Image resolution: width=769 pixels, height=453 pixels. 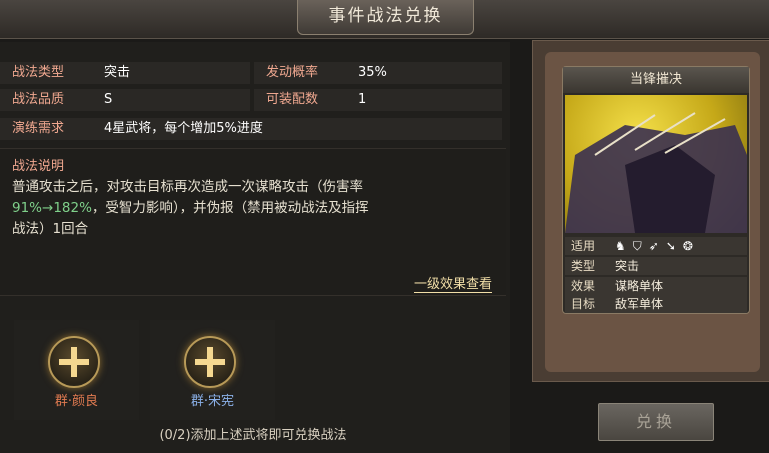 I want to click on shield-icon: ⛉, so click(x=637, y=246).